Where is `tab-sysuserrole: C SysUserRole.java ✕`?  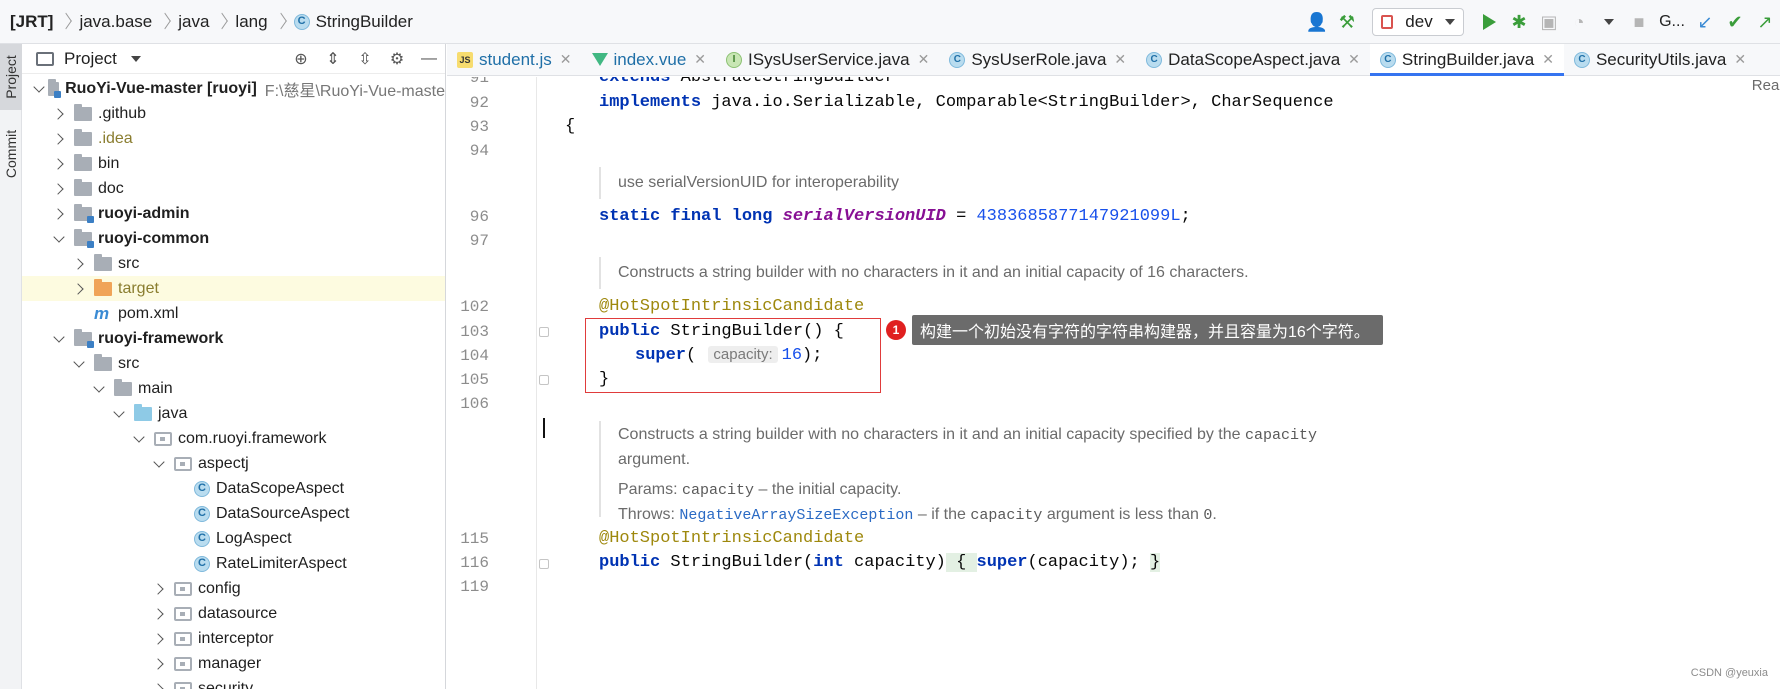 tab-sysuserrole: C SysUserRole.java ✕ is located at coordinates (1037, 59).